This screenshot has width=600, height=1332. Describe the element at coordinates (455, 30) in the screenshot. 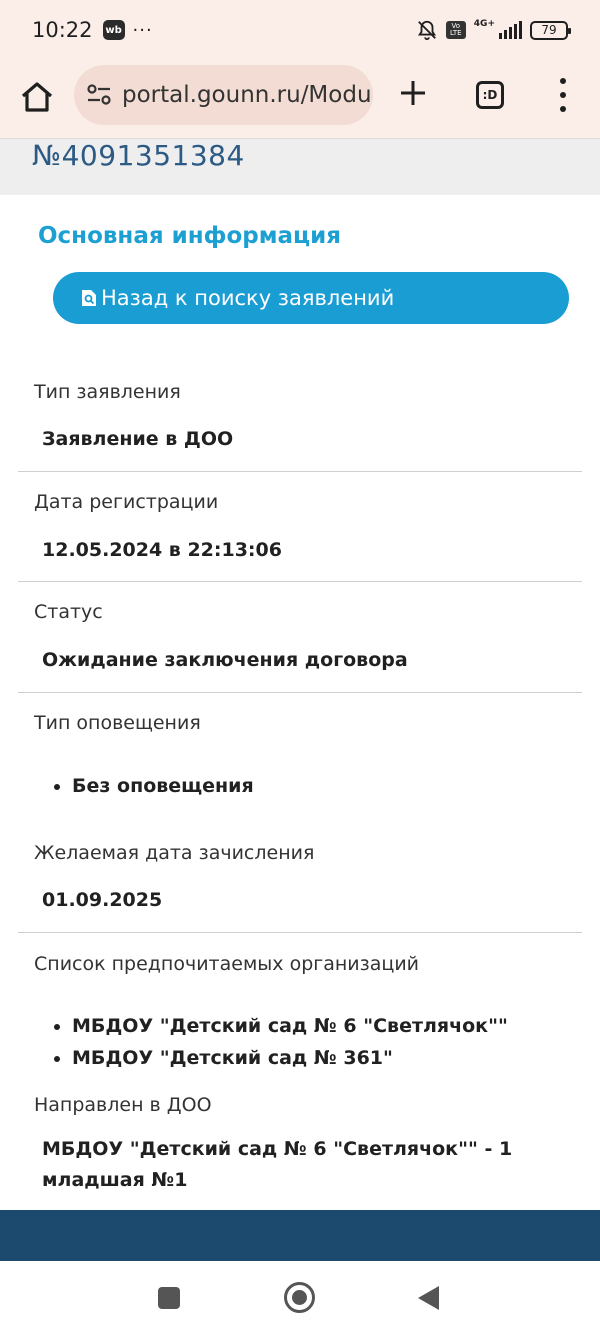

I see `volte-icon: Vo LTE` at that location.